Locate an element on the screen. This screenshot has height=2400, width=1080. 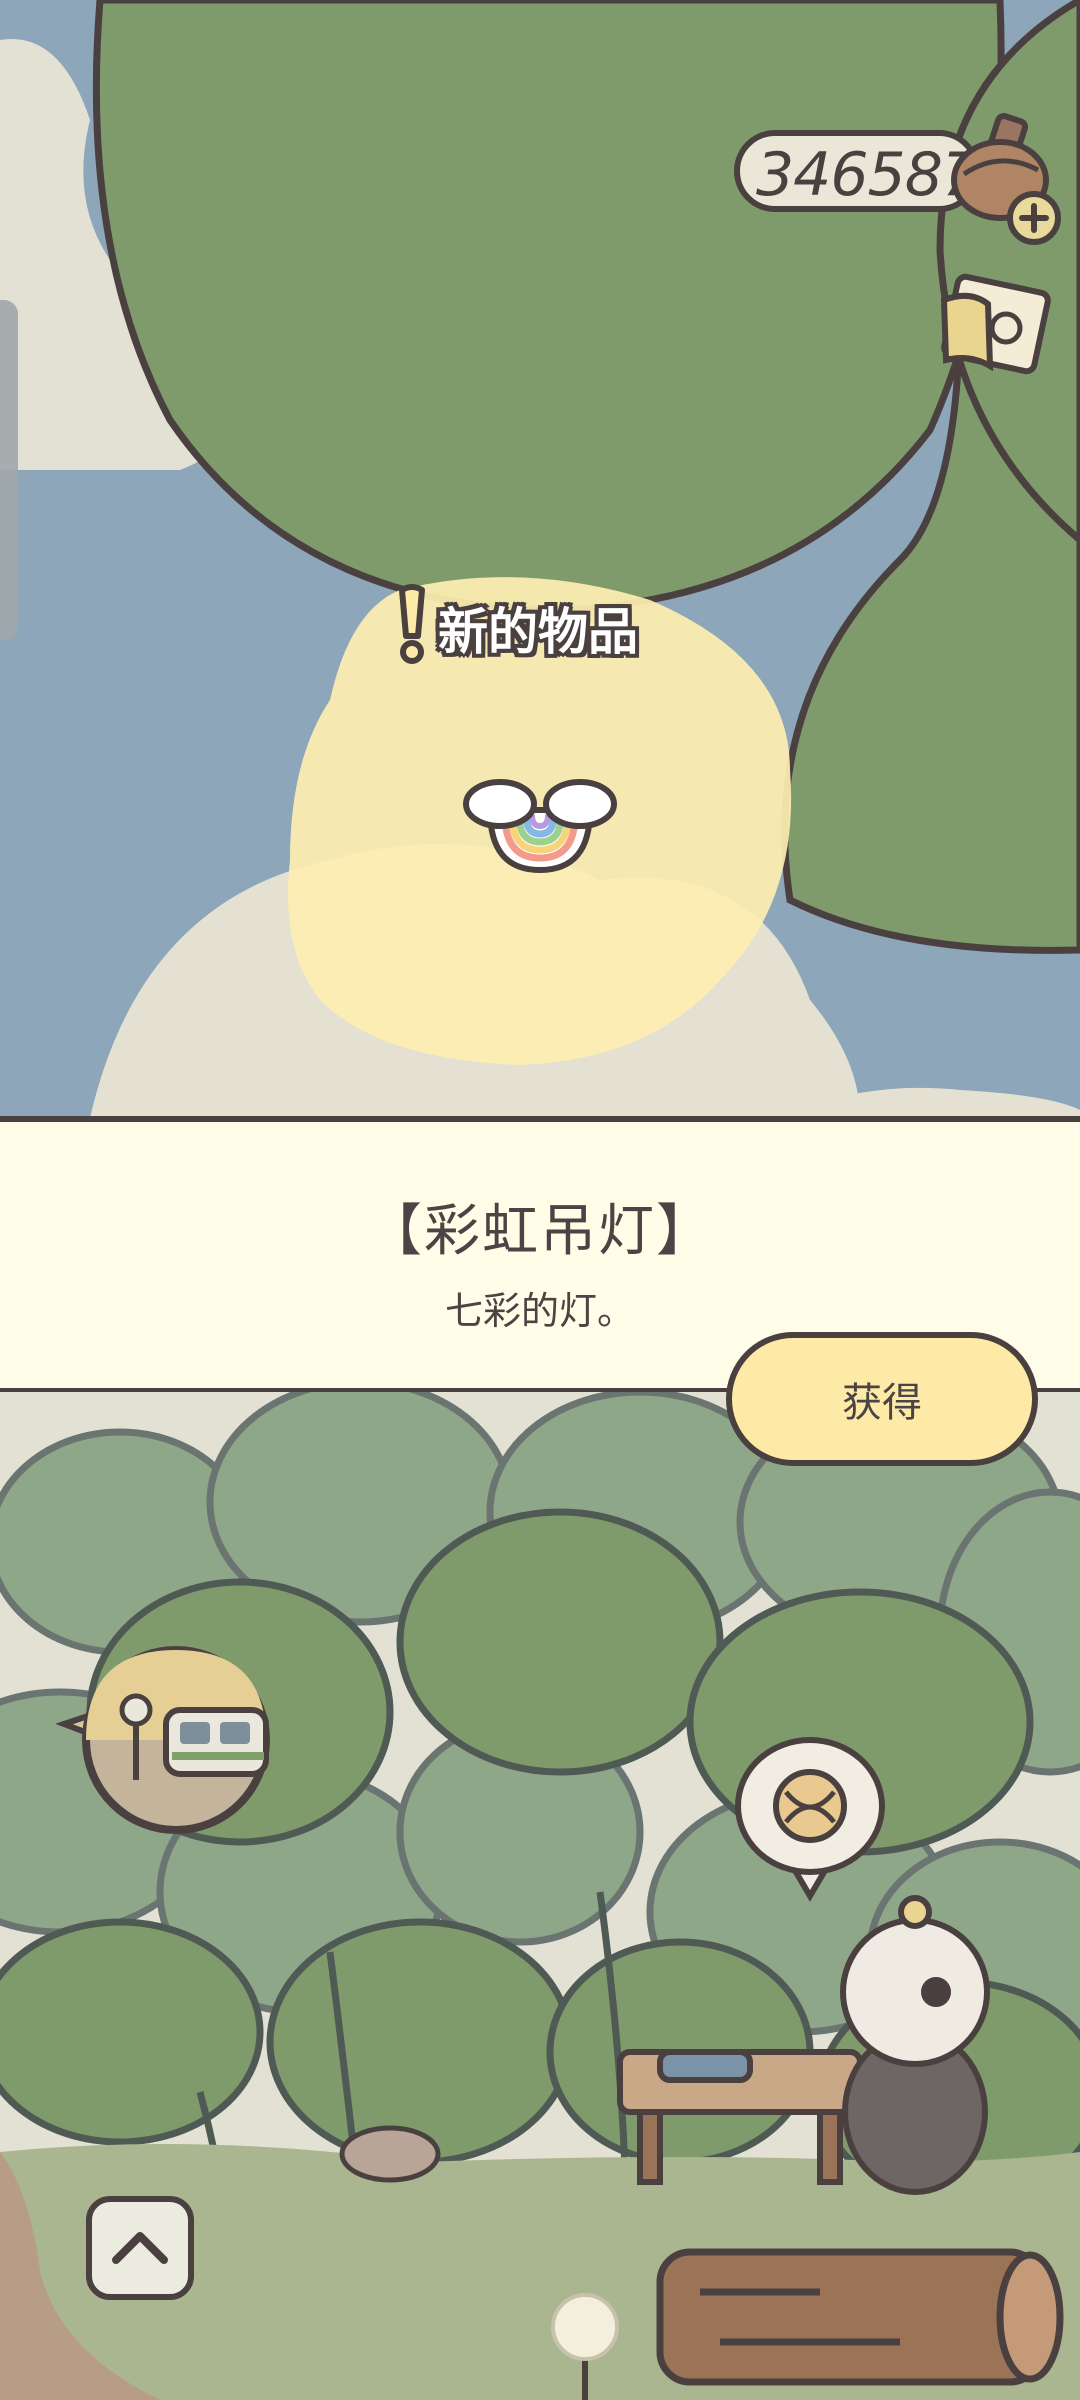
acorn-pot-icon is located at coordinates (1004, 178).